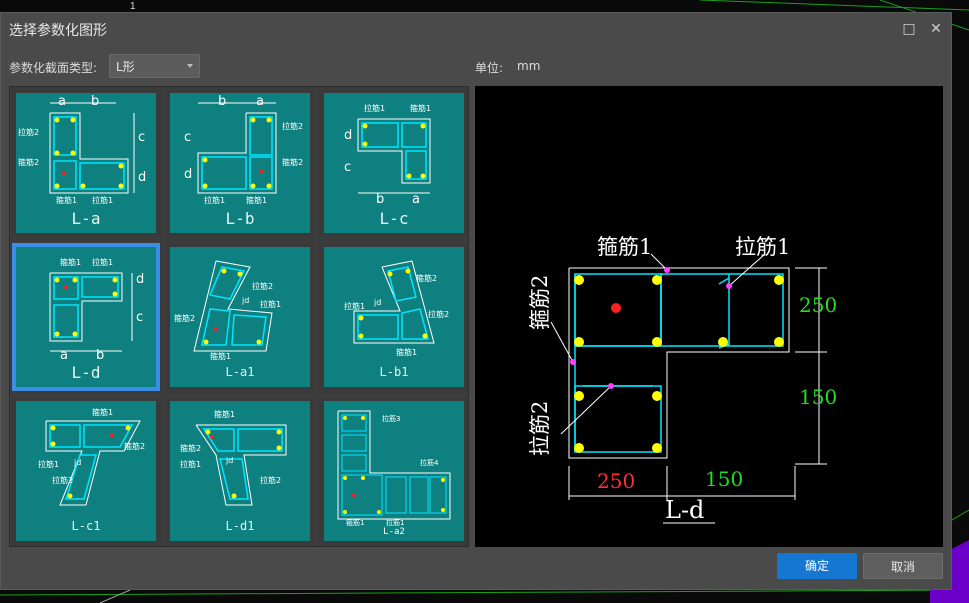 This screenshot has height=603, width=969. Describe the element at coordinates (240, 163) in the screenshot. I see `thumbnail-l-b: b a c d 拉筋2 箍筋2 拉筋1 箍筋1 L-b` at that location.